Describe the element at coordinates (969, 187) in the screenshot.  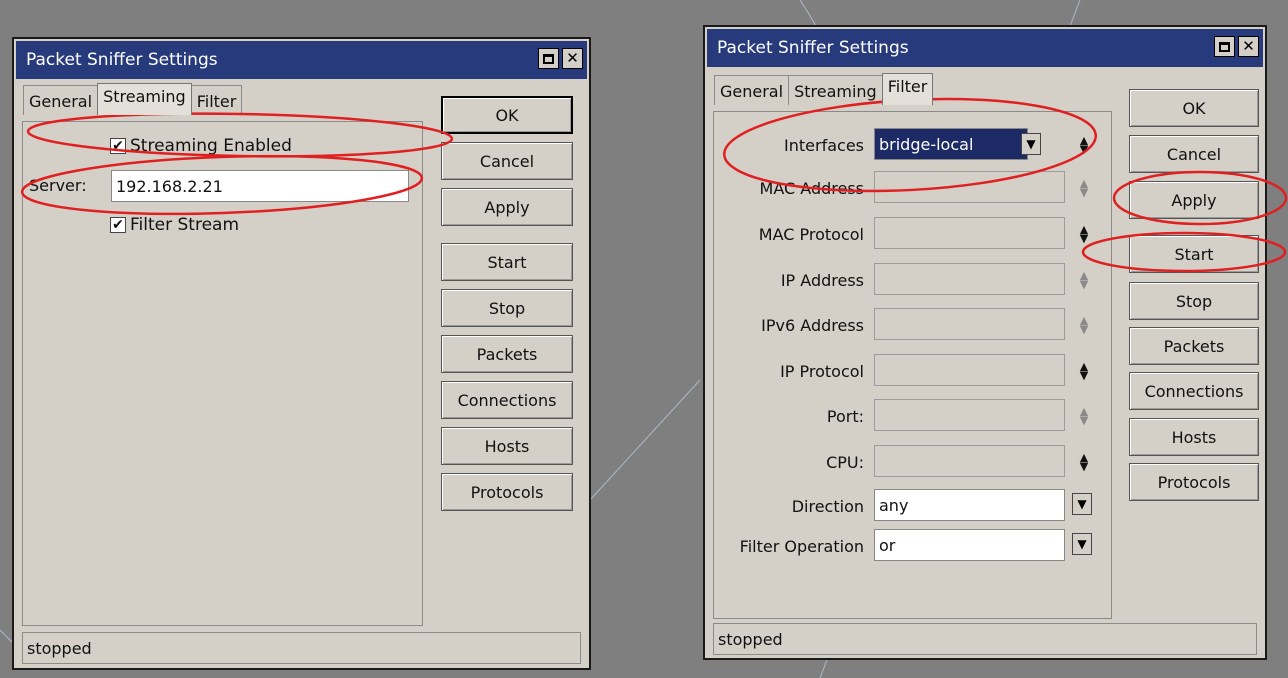
I see `mac-address-field` at that location.